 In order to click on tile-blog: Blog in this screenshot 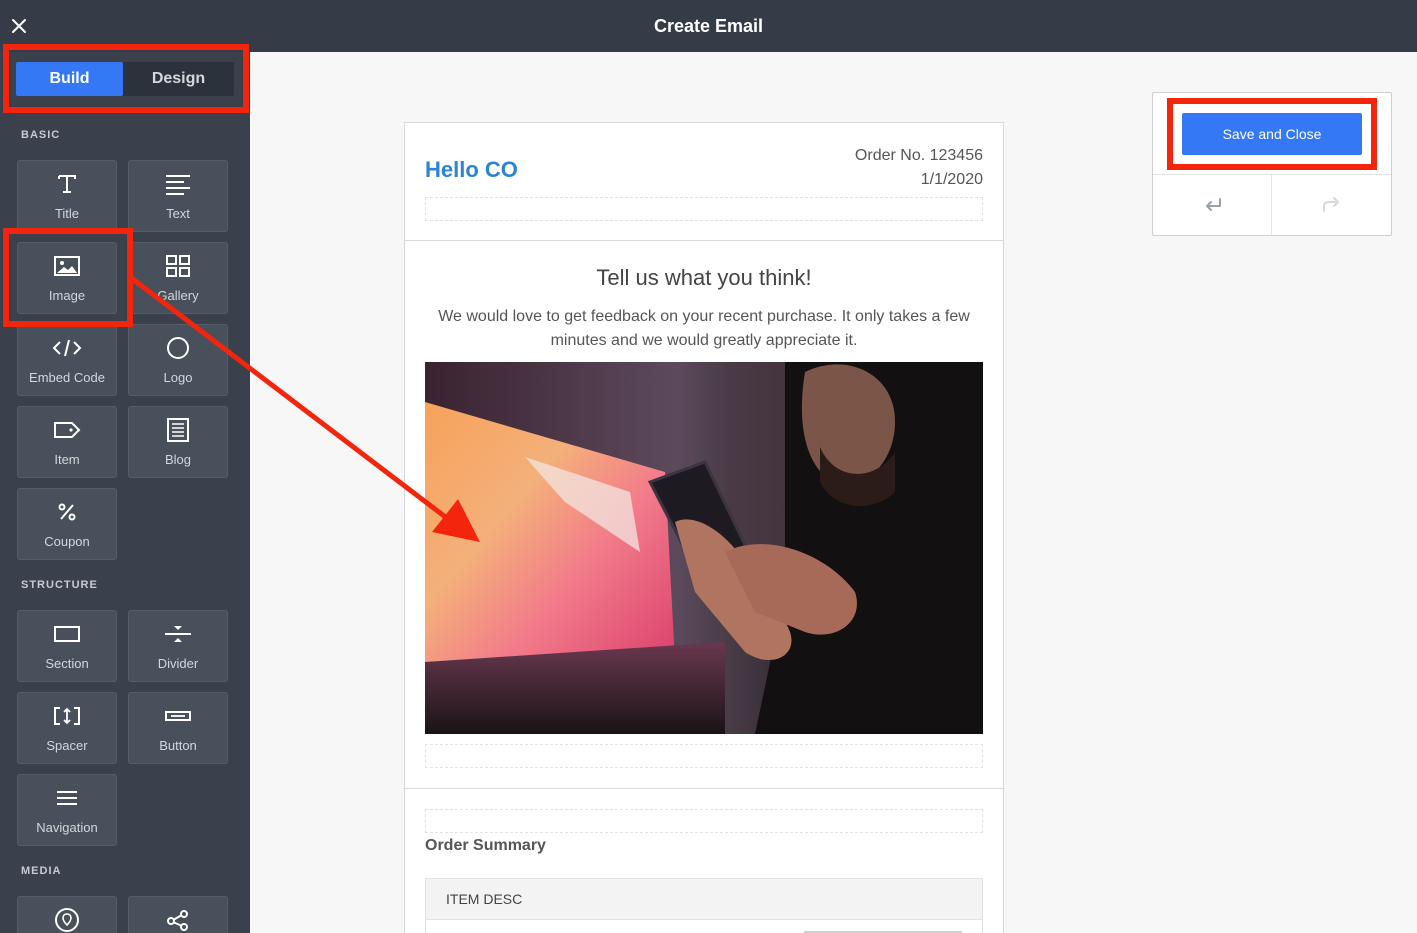, I will do `click(178, 442)`.